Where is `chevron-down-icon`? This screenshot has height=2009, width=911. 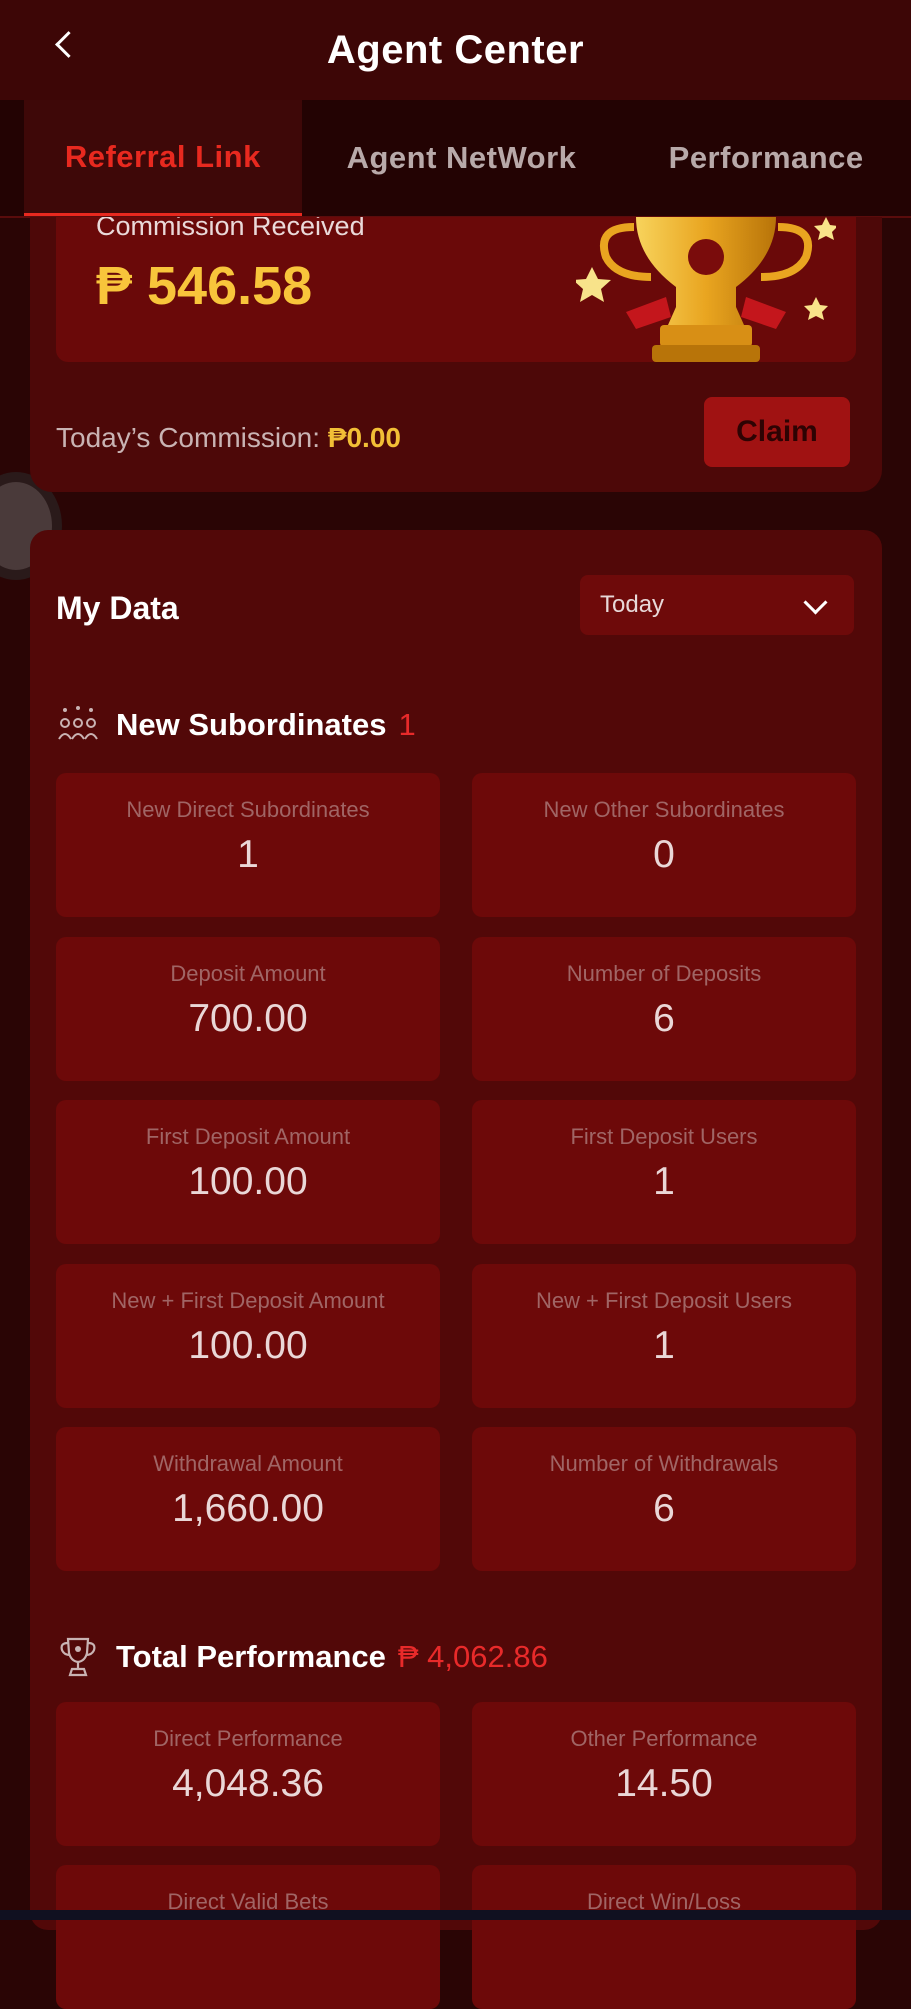 chevron-down-icon is located at coordinates (815, 602).